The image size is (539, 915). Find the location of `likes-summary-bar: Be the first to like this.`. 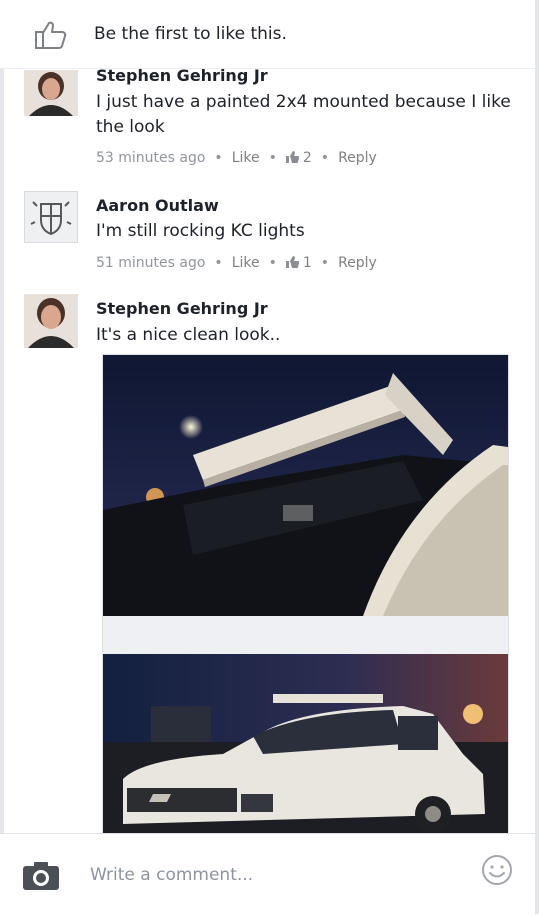

likes-summary-bar: Be the first to like this. is located at coordinates (269, 34).